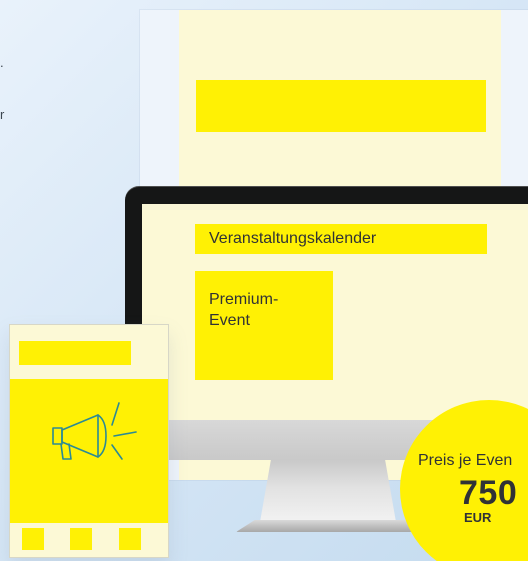 The width and height of the screenshot is (528, 561). Describe the element at coordinates (465, 460) in the screenshot. I see `price-caption: Preis je Even` at that location.